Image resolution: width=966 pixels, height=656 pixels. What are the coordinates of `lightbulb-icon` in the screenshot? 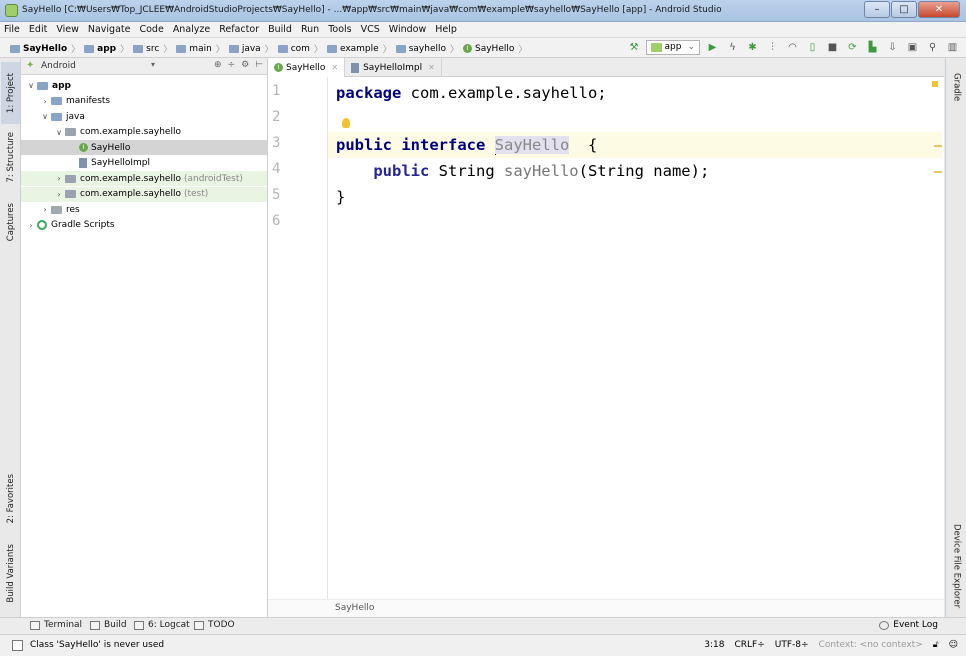 It's located at (346, 123).